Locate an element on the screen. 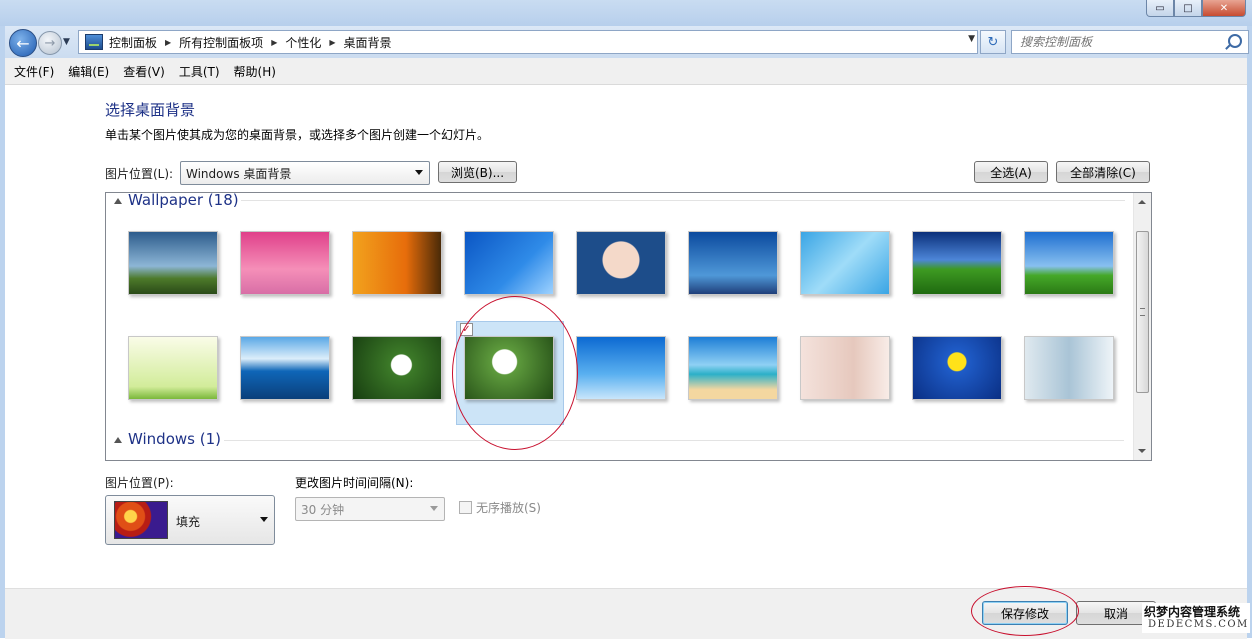  wallpaper-thumbnail-cartoon-heart is located at coordinates (621, 263).